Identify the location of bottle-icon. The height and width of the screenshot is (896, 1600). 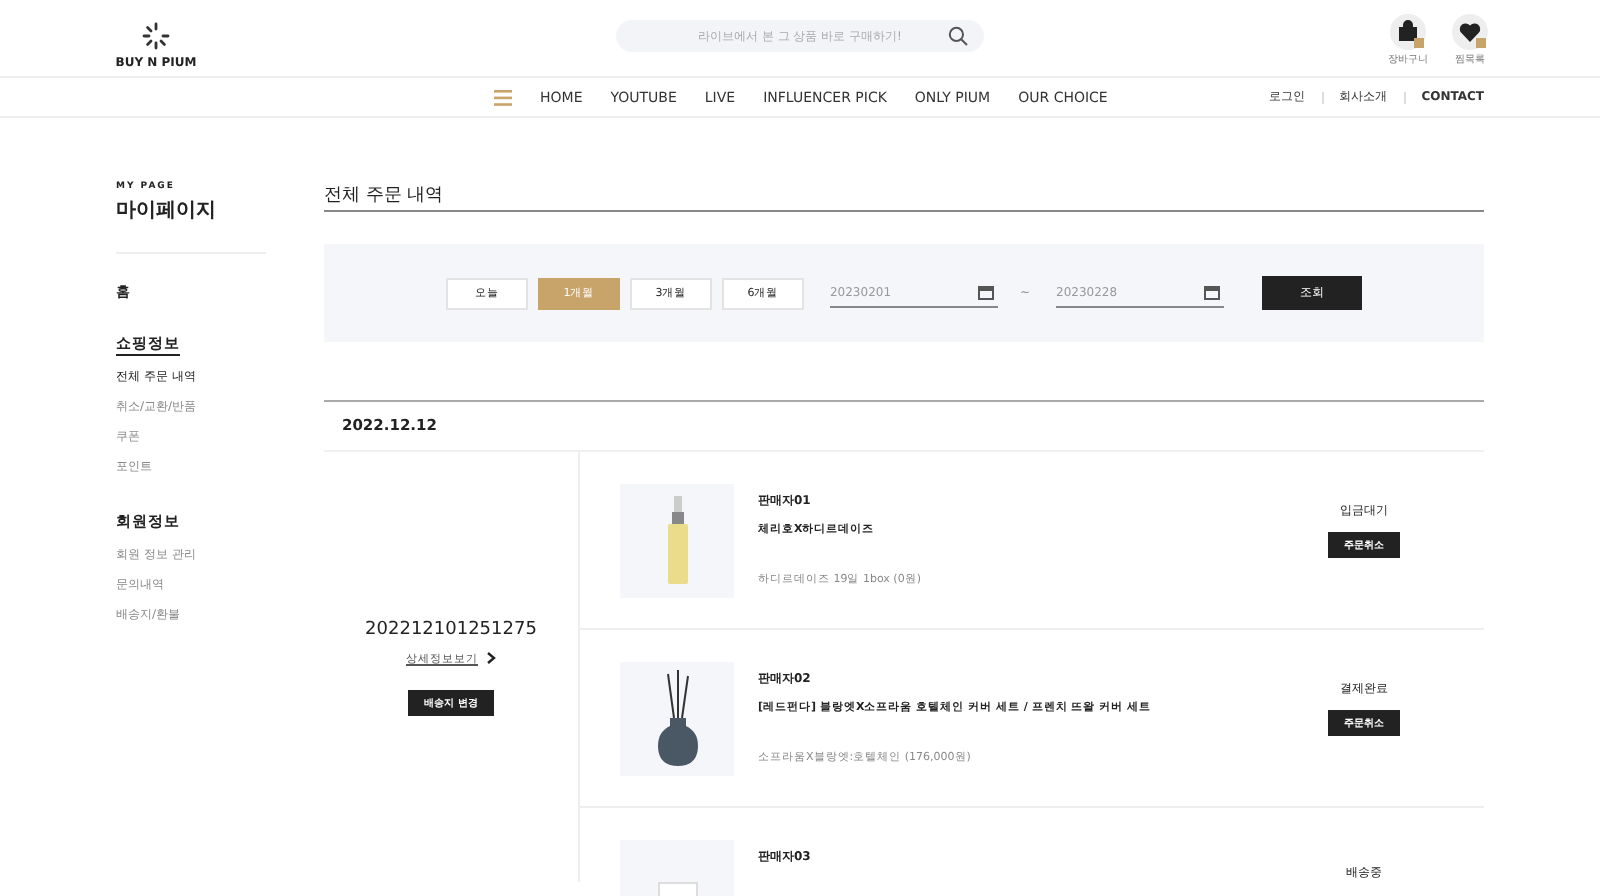
(677, 540).